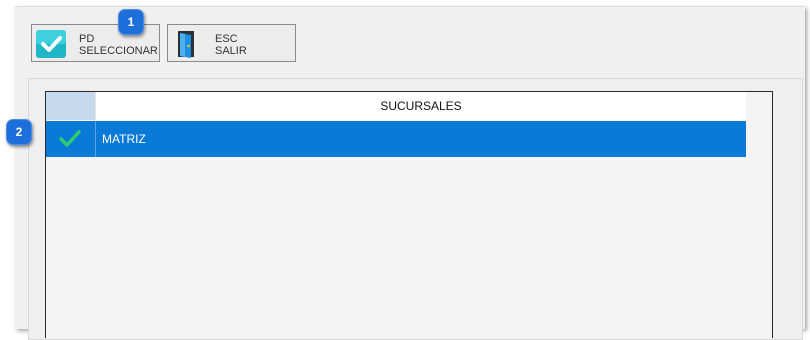 The image size is (810, 340). I want to click on exit-button: ESC SALIR, so click(231, 43).